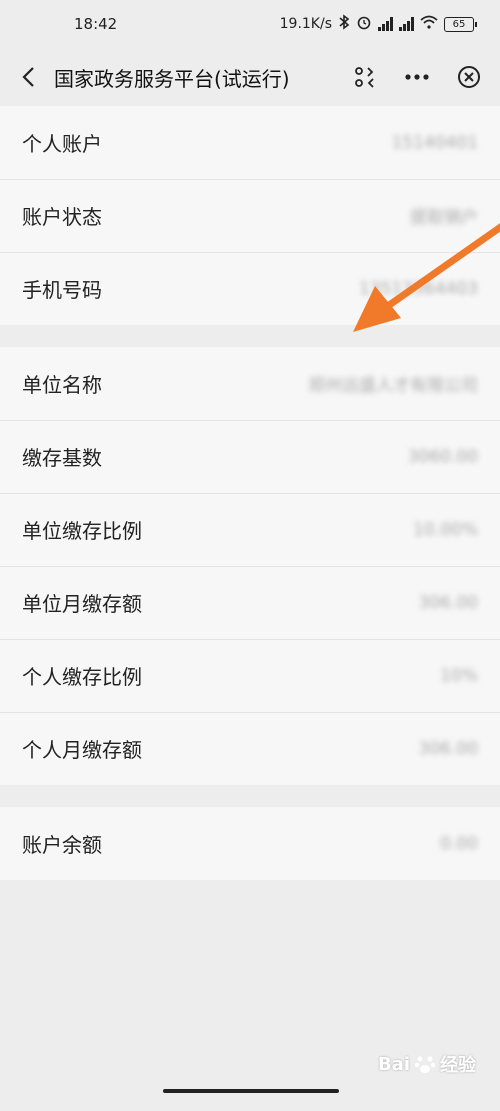  I want to click on nav-actions, so click(417, 77).